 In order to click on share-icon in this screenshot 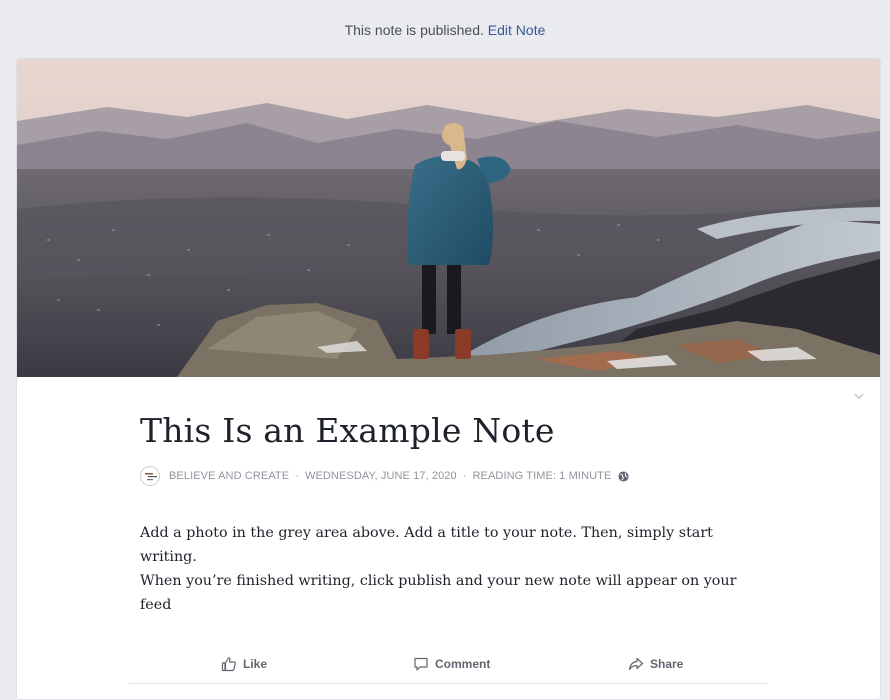, I will do `click(636, 664)`.